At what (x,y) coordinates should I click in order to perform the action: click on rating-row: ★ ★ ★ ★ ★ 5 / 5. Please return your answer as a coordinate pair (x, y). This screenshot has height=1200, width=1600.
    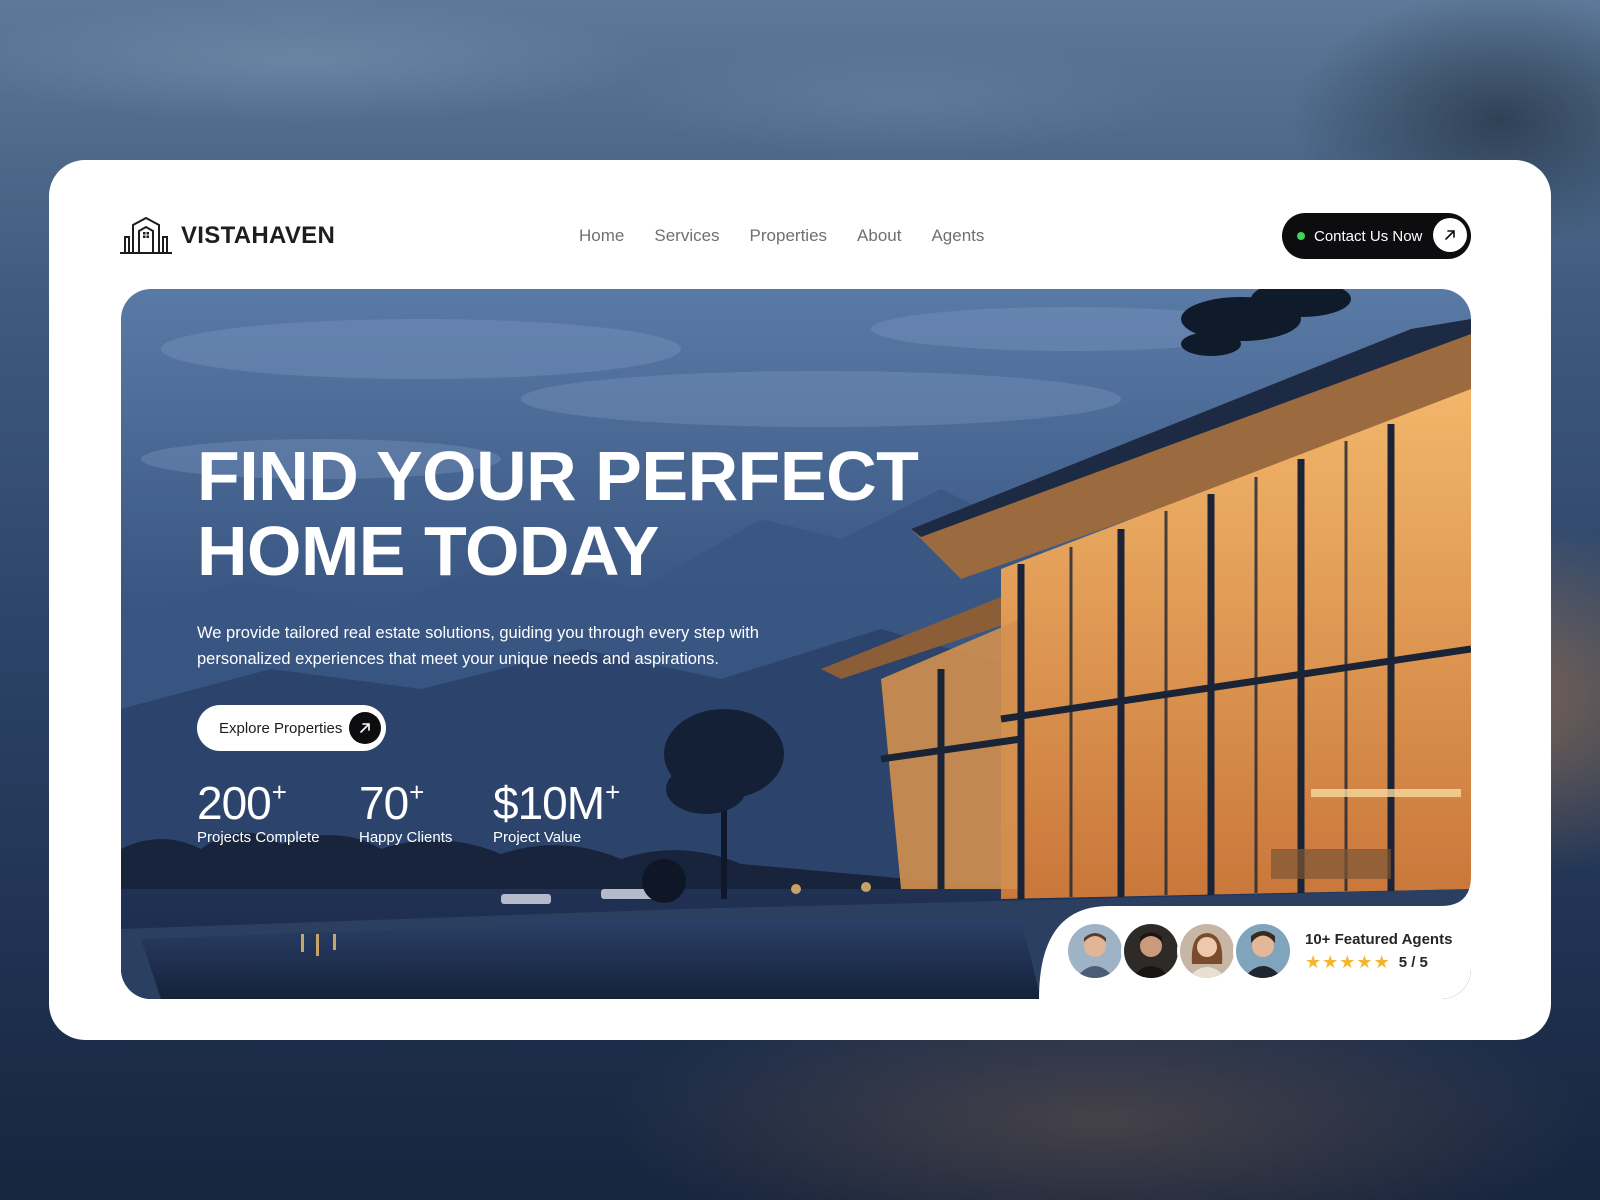
    Looking at the image, I should click on (1378, 962).